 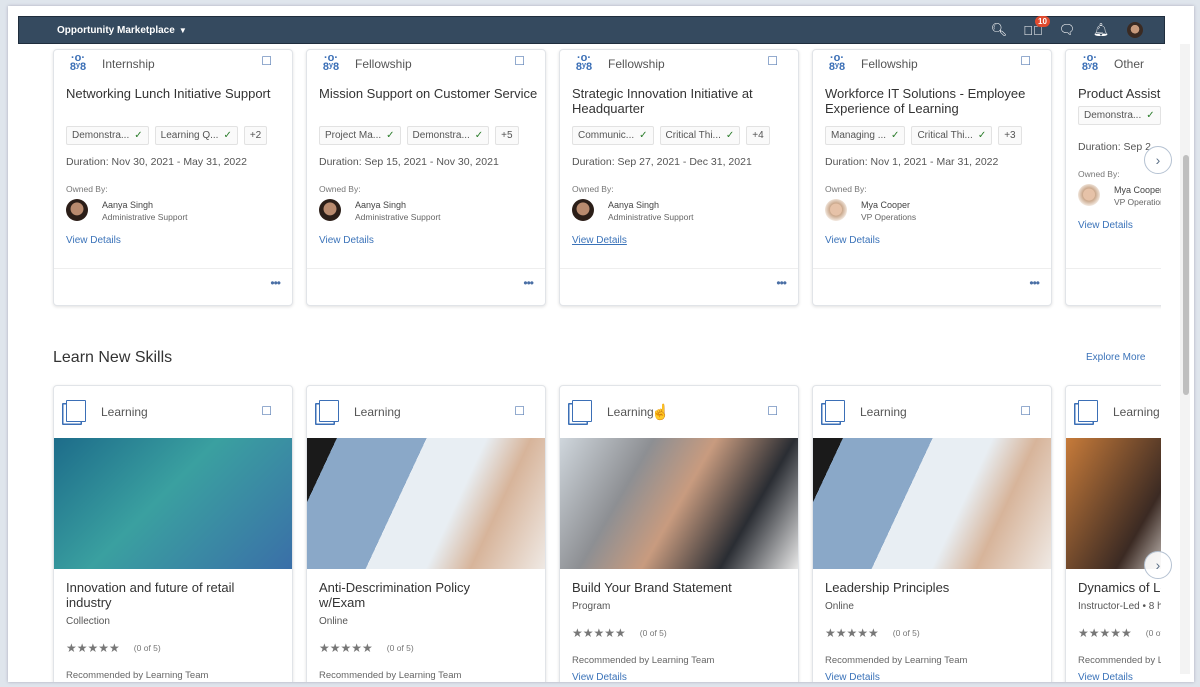 What do you see at coordinates (1114, 147) in the screenshot?
I see `duration: Duration: Sep 2` at bounding box center [1114, 147].